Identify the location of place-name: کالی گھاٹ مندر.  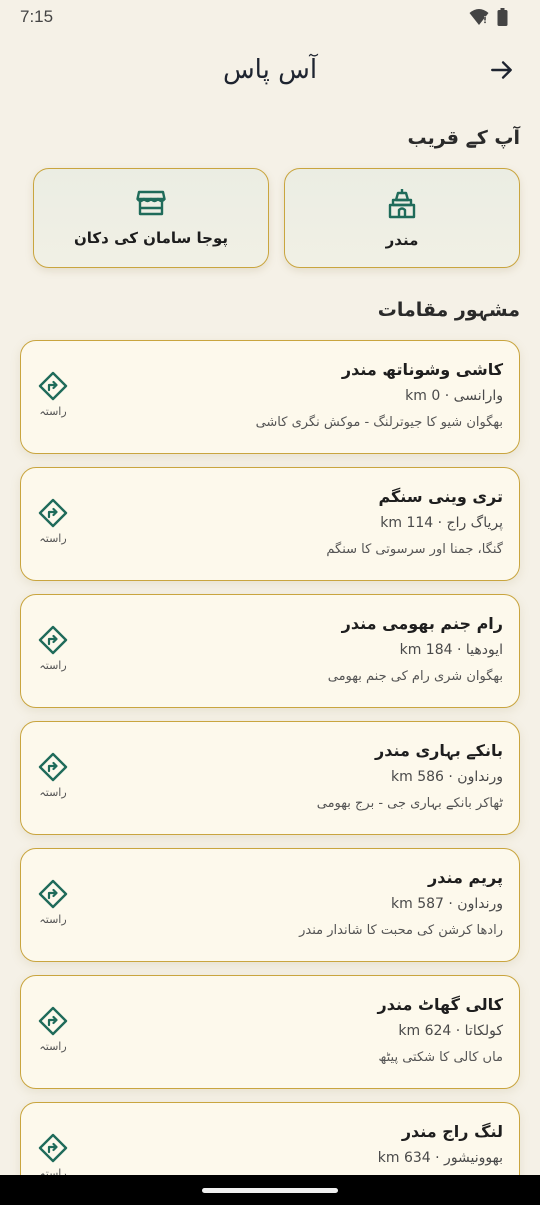
(440, 1004).